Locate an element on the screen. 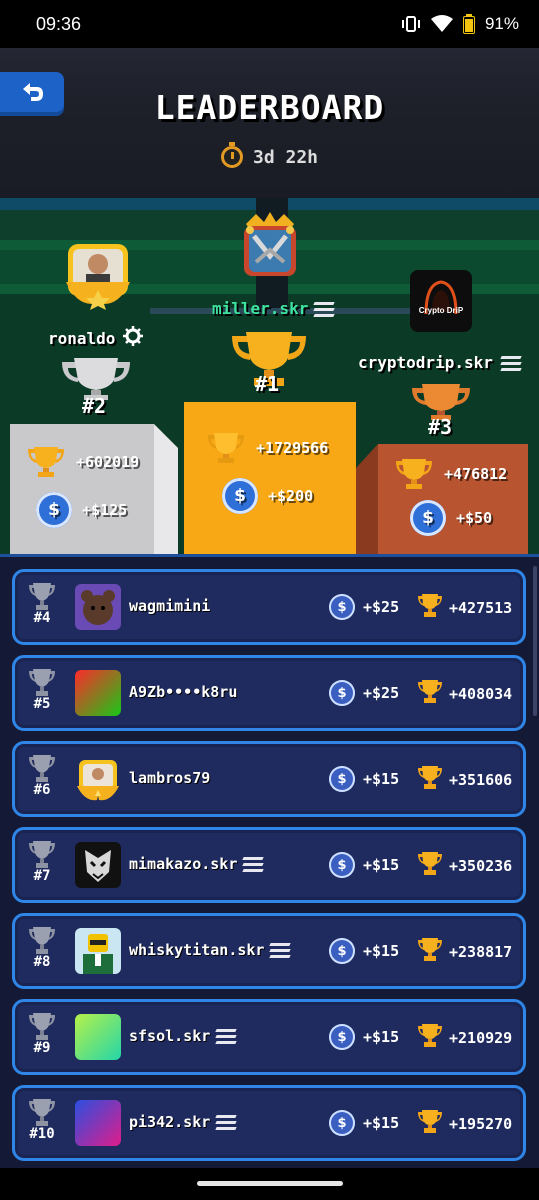  player-name-text: lambros79 is located at coordinates (170, 778).